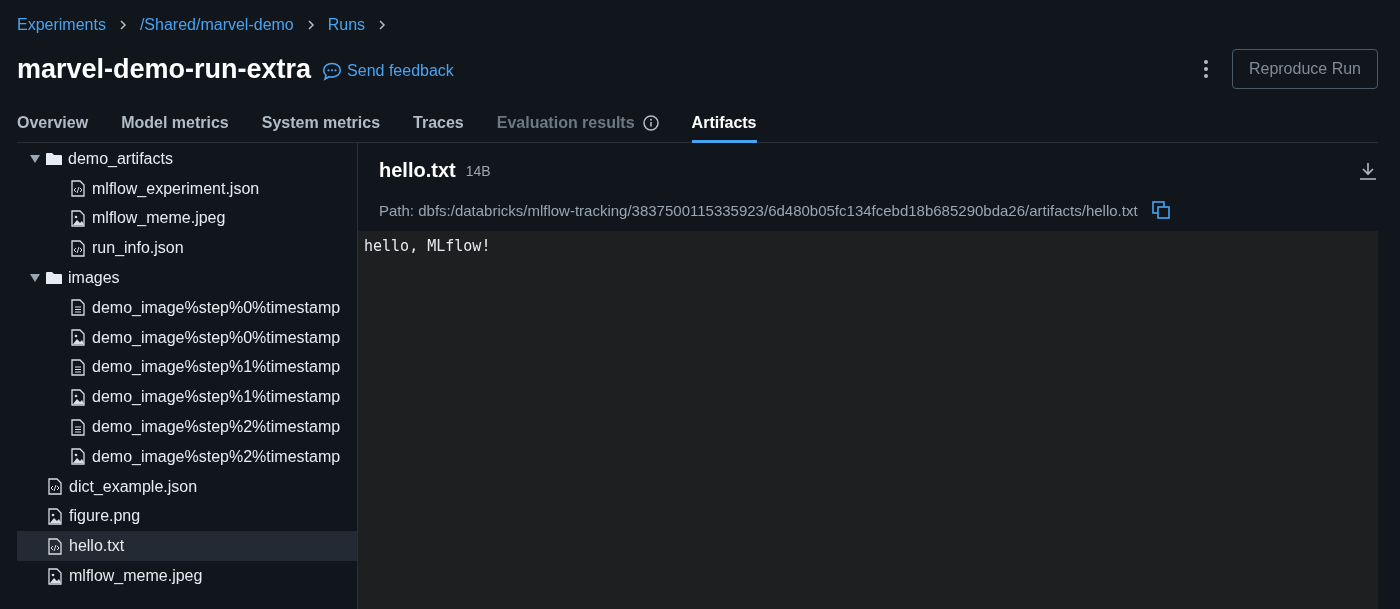 The height and width of the screenshot is (609, 1400). I want to click on chat-bubble-icon, so click(332, 71).